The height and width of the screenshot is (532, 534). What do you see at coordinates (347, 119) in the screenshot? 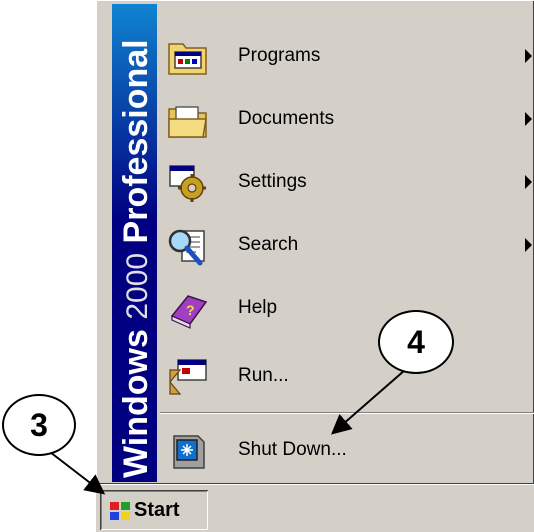
I see `menu-item-documents: Documents` at bounding box center [347, 119].